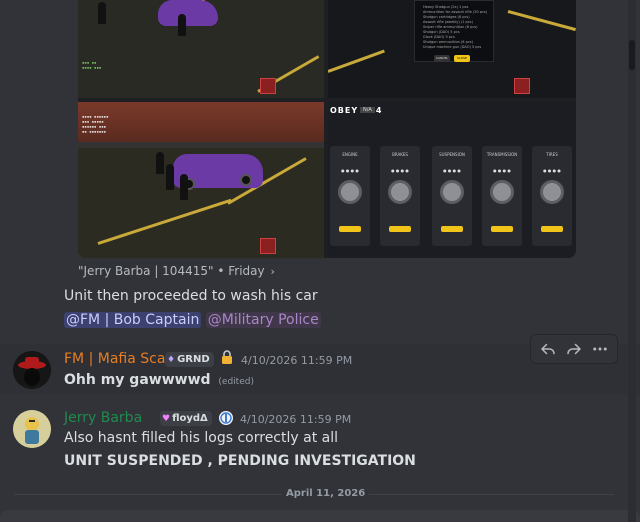  I want to click on tune-card-label: BRAKES, so click(400, 154).